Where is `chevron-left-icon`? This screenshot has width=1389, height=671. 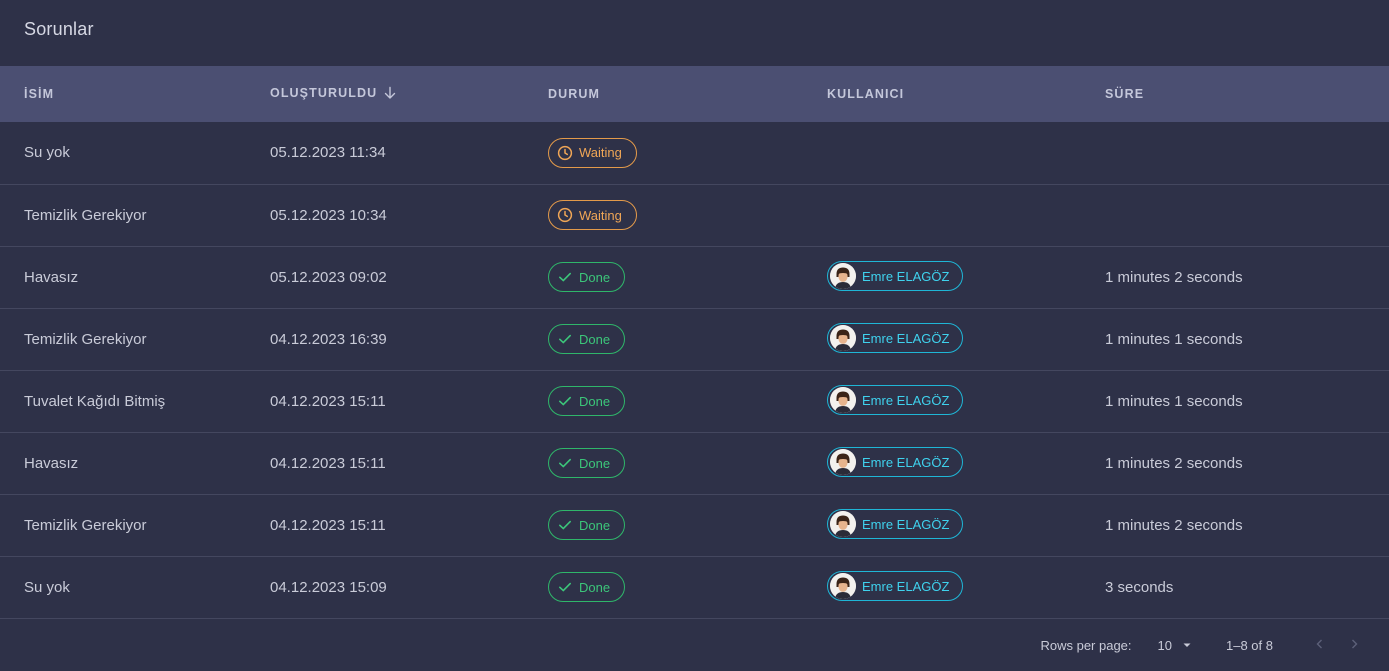 chevron-left-icon is located at coordinates (1320, 645).